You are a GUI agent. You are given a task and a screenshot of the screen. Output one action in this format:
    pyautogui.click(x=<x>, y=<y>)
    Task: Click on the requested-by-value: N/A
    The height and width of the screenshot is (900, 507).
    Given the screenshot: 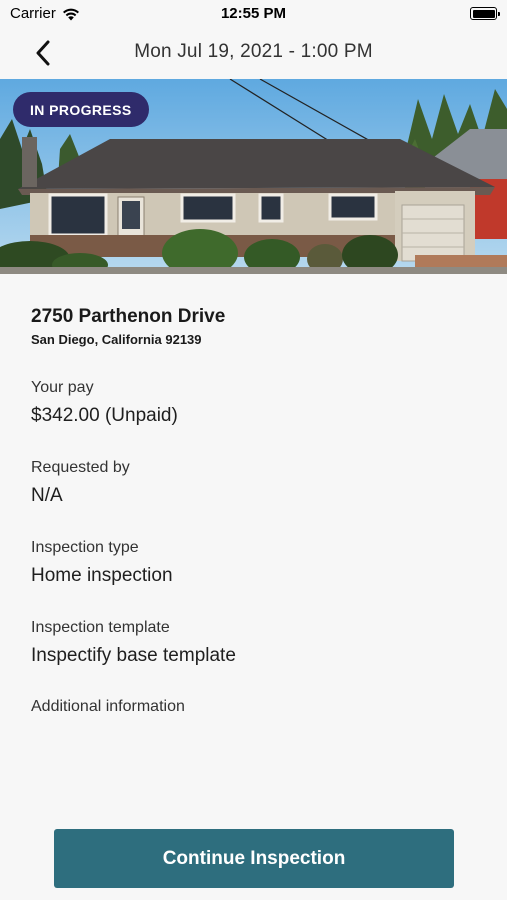 What is the action you would take?
    pyautogui.click(x=47, y=495)
    